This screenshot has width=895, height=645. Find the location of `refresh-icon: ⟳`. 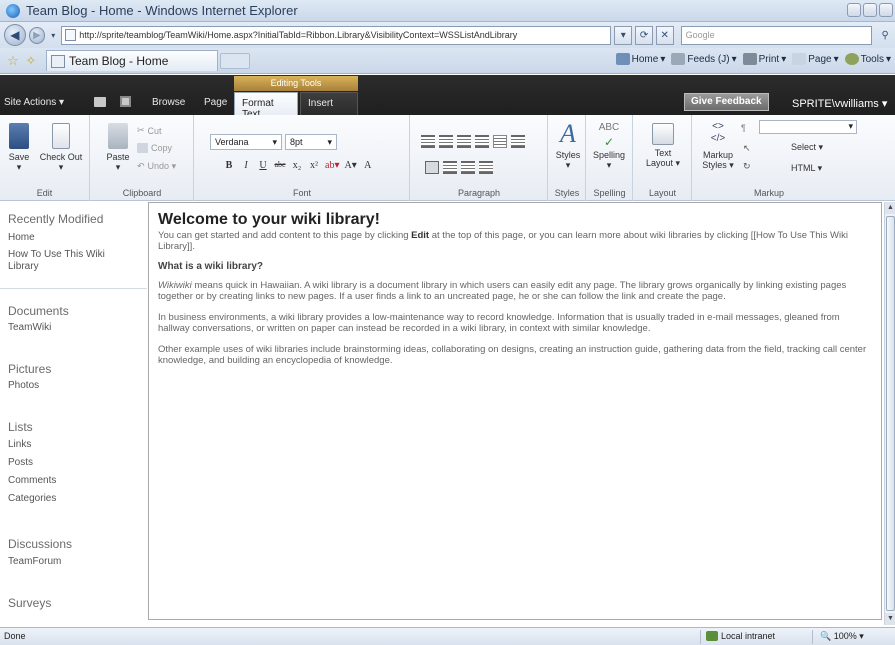

refresh-icon: ⟳ is located at coordinates (644, 35).